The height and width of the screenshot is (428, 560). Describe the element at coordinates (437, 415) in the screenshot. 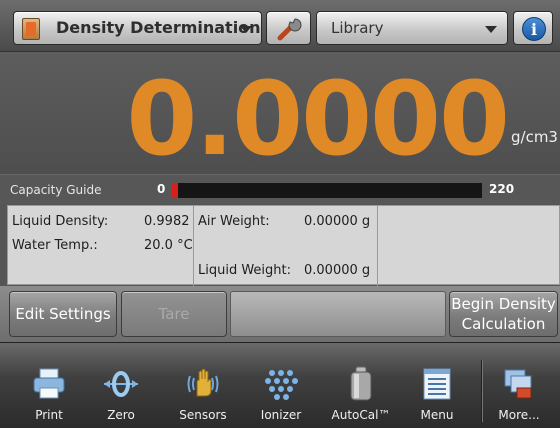

I see `toolbar-label: Menu` at that location.